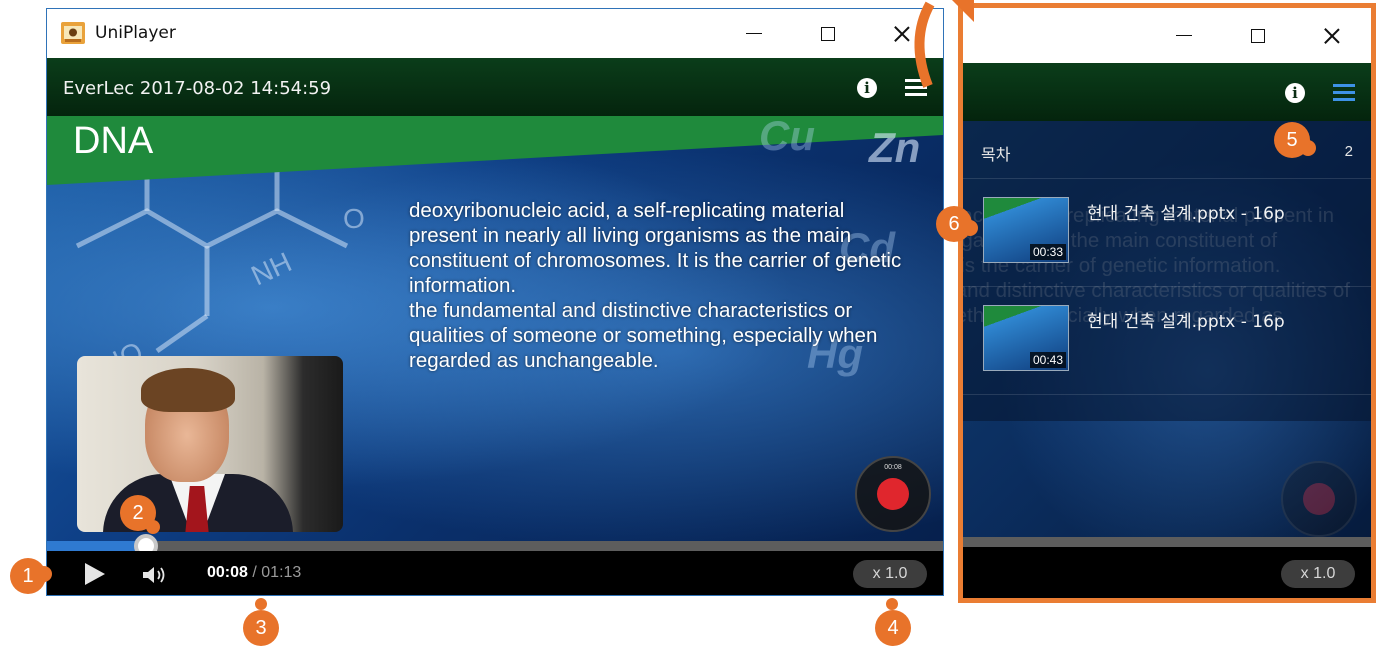  What do you see at coordinates (1026, 338) in the screenshot?
I see `toc-thumbnail: 00:43` at bounding box center [1026, 338].